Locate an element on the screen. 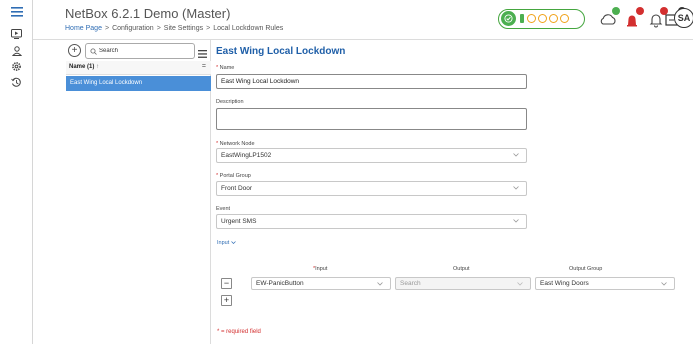 The image size is (693, 344). remove-row-button: − is located at coordinates (226, 283).